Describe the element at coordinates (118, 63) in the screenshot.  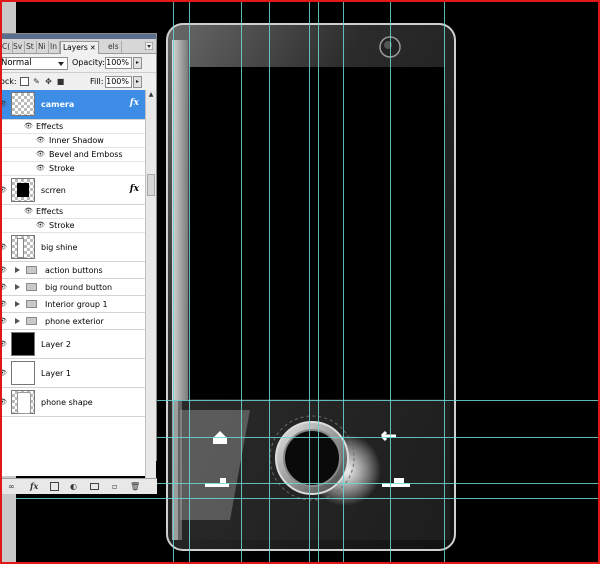
I see `opacity-field: 100%` at that location.